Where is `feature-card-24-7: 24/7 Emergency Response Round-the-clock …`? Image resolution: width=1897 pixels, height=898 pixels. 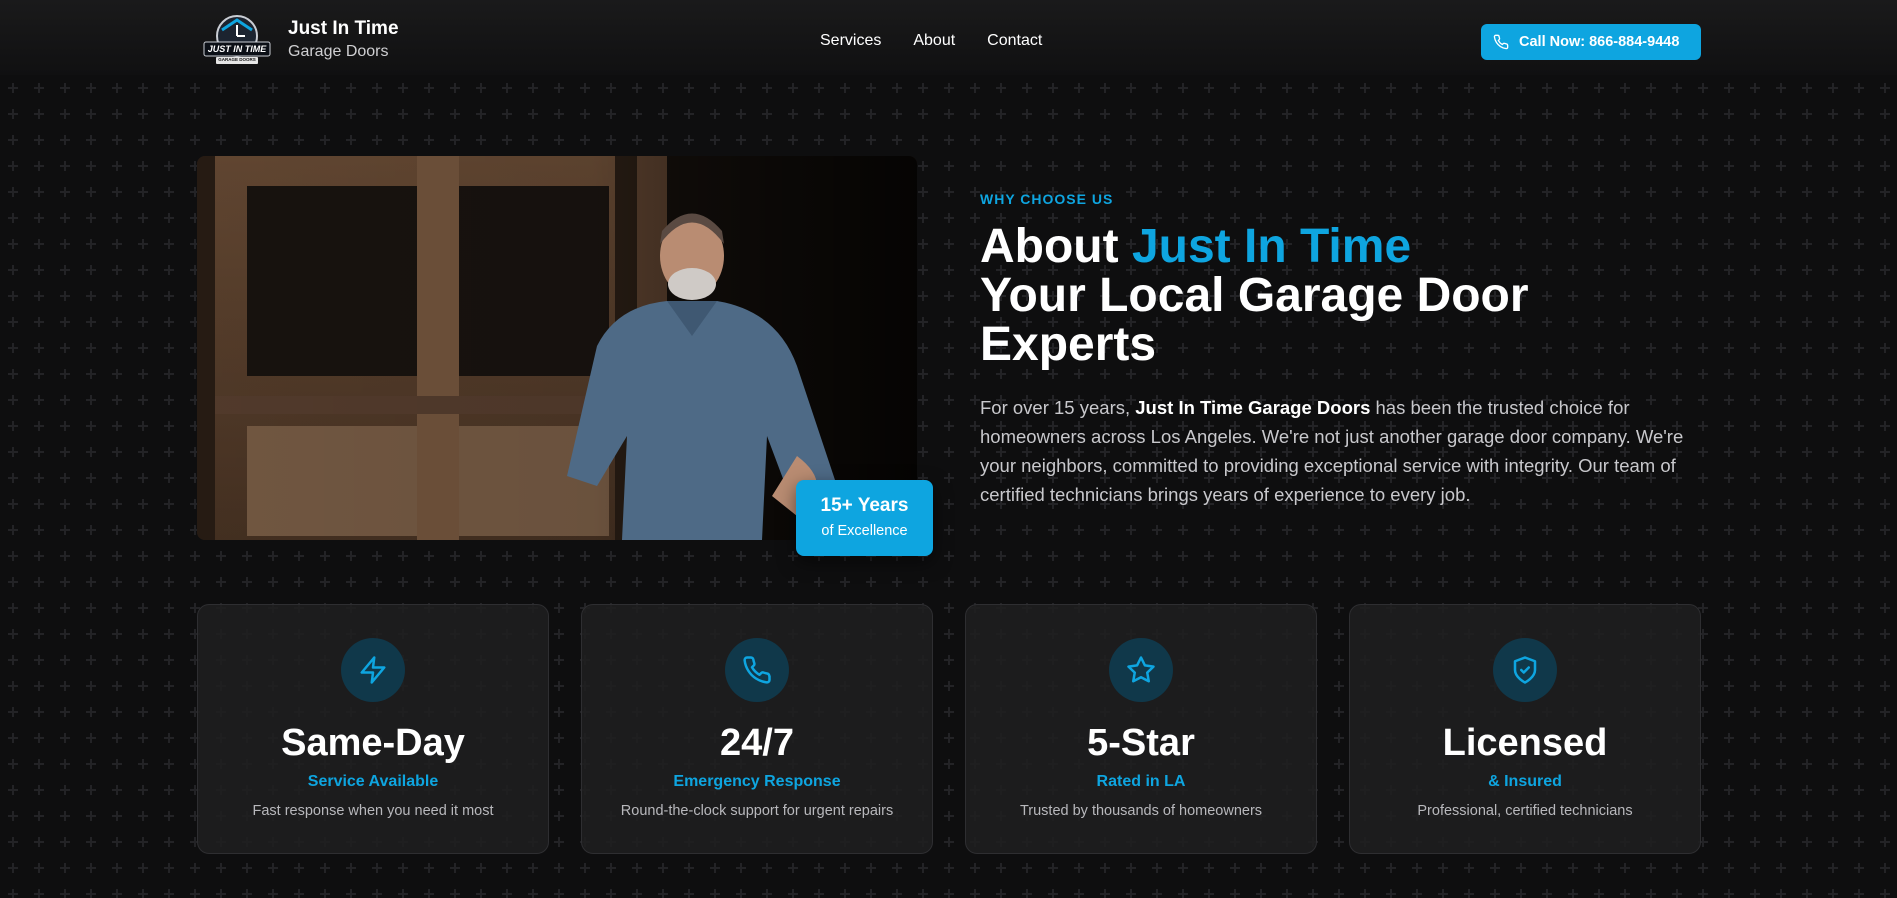 feature-card-24-7: 24/7 Emergency Response Round-the-clock … is located at coordinates (757, 729).